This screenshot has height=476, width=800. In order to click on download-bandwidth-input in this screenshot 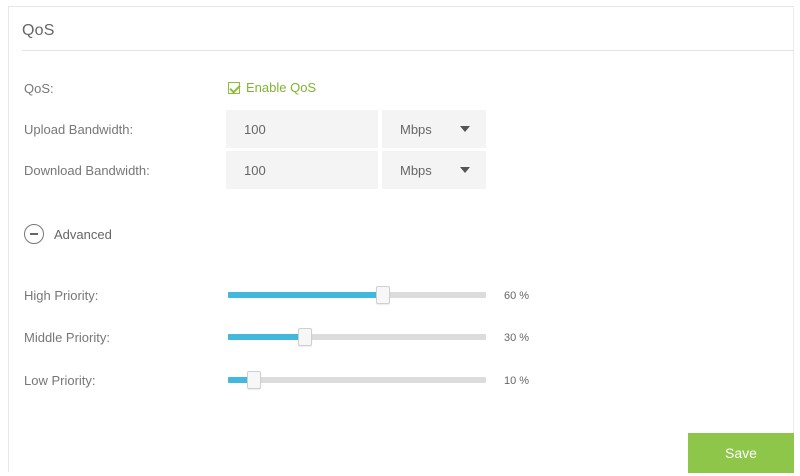, I will do `click(302, 170)`.